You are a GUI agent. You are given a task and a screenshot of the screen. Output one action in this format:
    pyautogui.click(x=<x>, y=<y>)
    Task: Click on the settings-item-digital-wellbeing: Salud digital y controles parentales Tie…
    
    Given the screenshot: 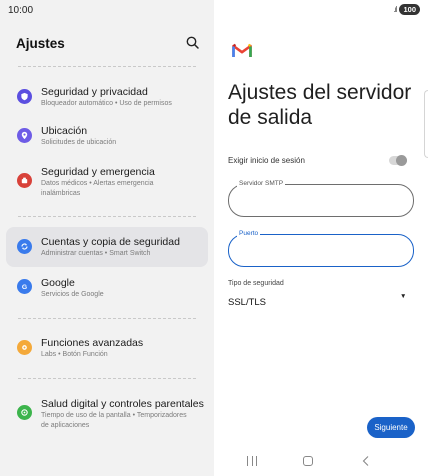 What is the action you would take?
    pyautogui.click(x=107, y=415)
    